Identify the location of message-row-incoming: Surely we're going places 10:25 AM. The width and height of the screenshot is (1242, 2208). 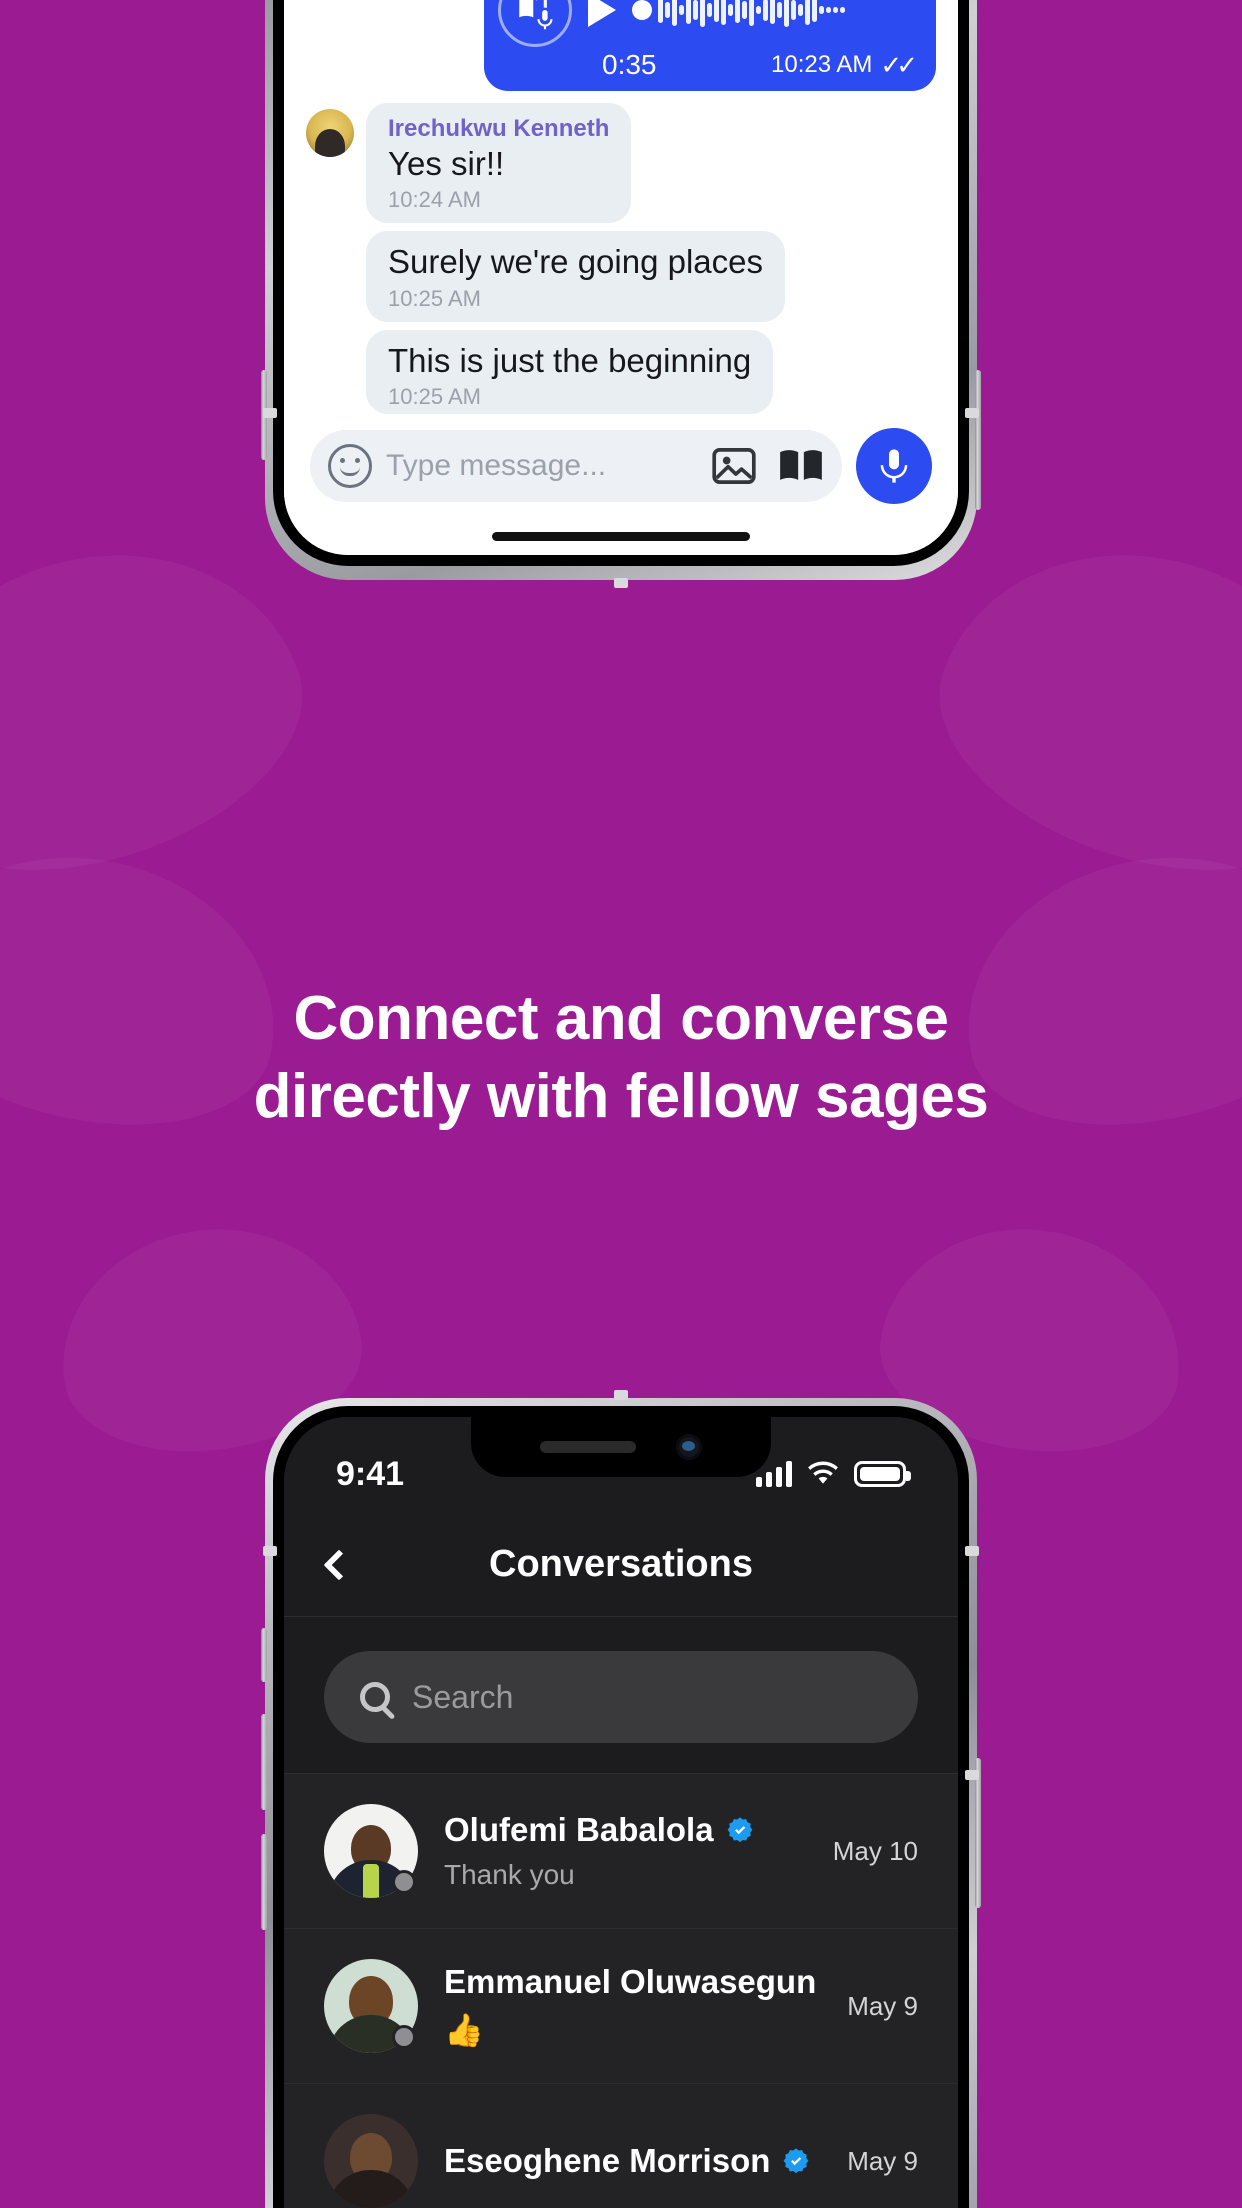
(651, 276).